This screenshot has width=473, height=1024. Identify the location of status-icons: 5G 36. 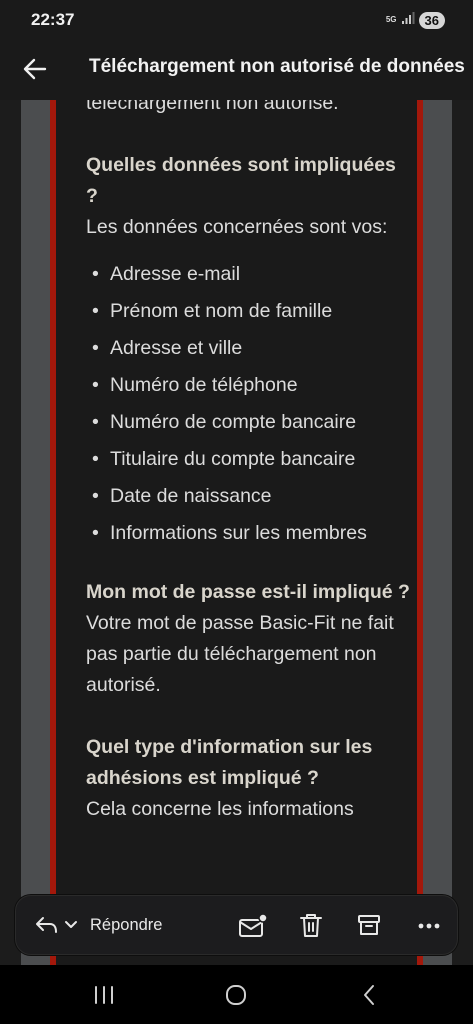
(415, 20).